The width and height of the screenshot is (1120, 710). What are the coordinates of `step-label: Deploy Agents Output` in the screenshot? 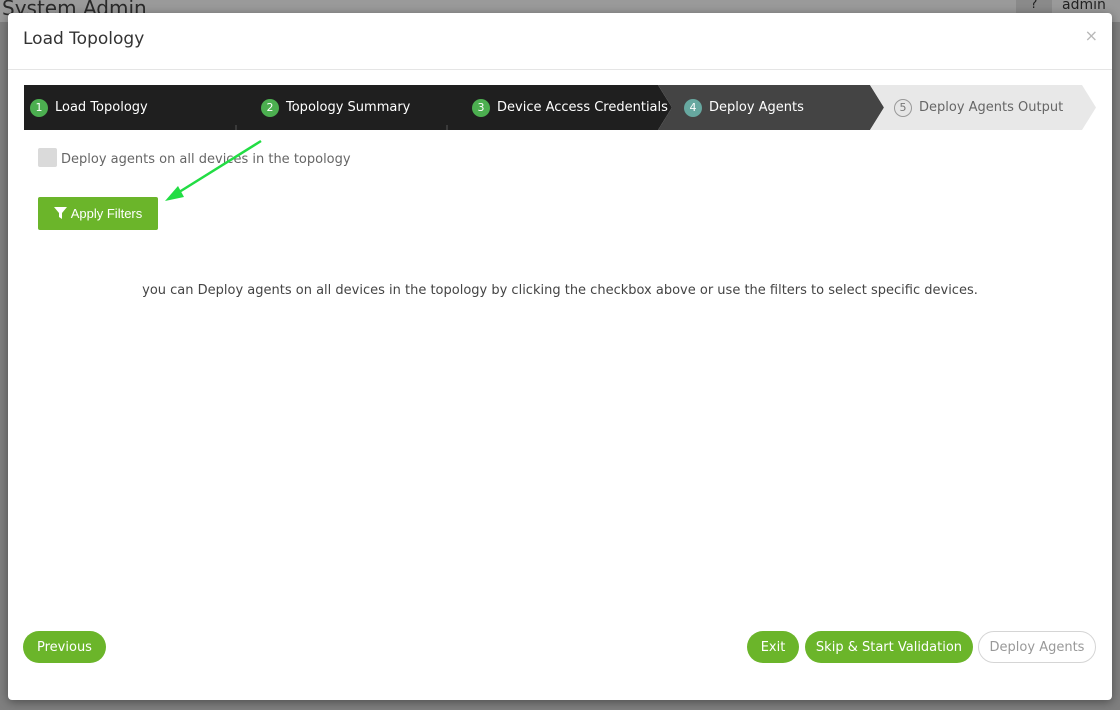 It's located at (991, 107).